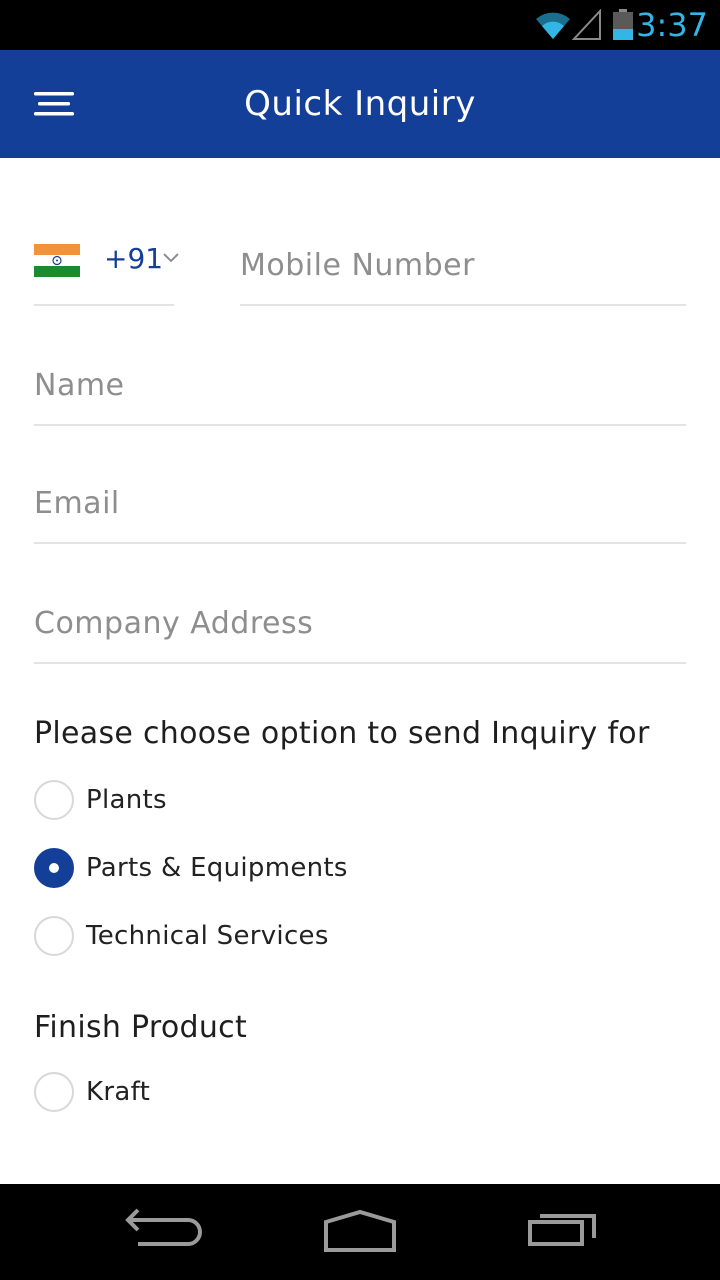 The width and height of the screenshot is (720, 1280). What do you see at coordinates (672, 25) in the screenshot?
I see `status-clock: 3:37` at bounding box center [672, 25].